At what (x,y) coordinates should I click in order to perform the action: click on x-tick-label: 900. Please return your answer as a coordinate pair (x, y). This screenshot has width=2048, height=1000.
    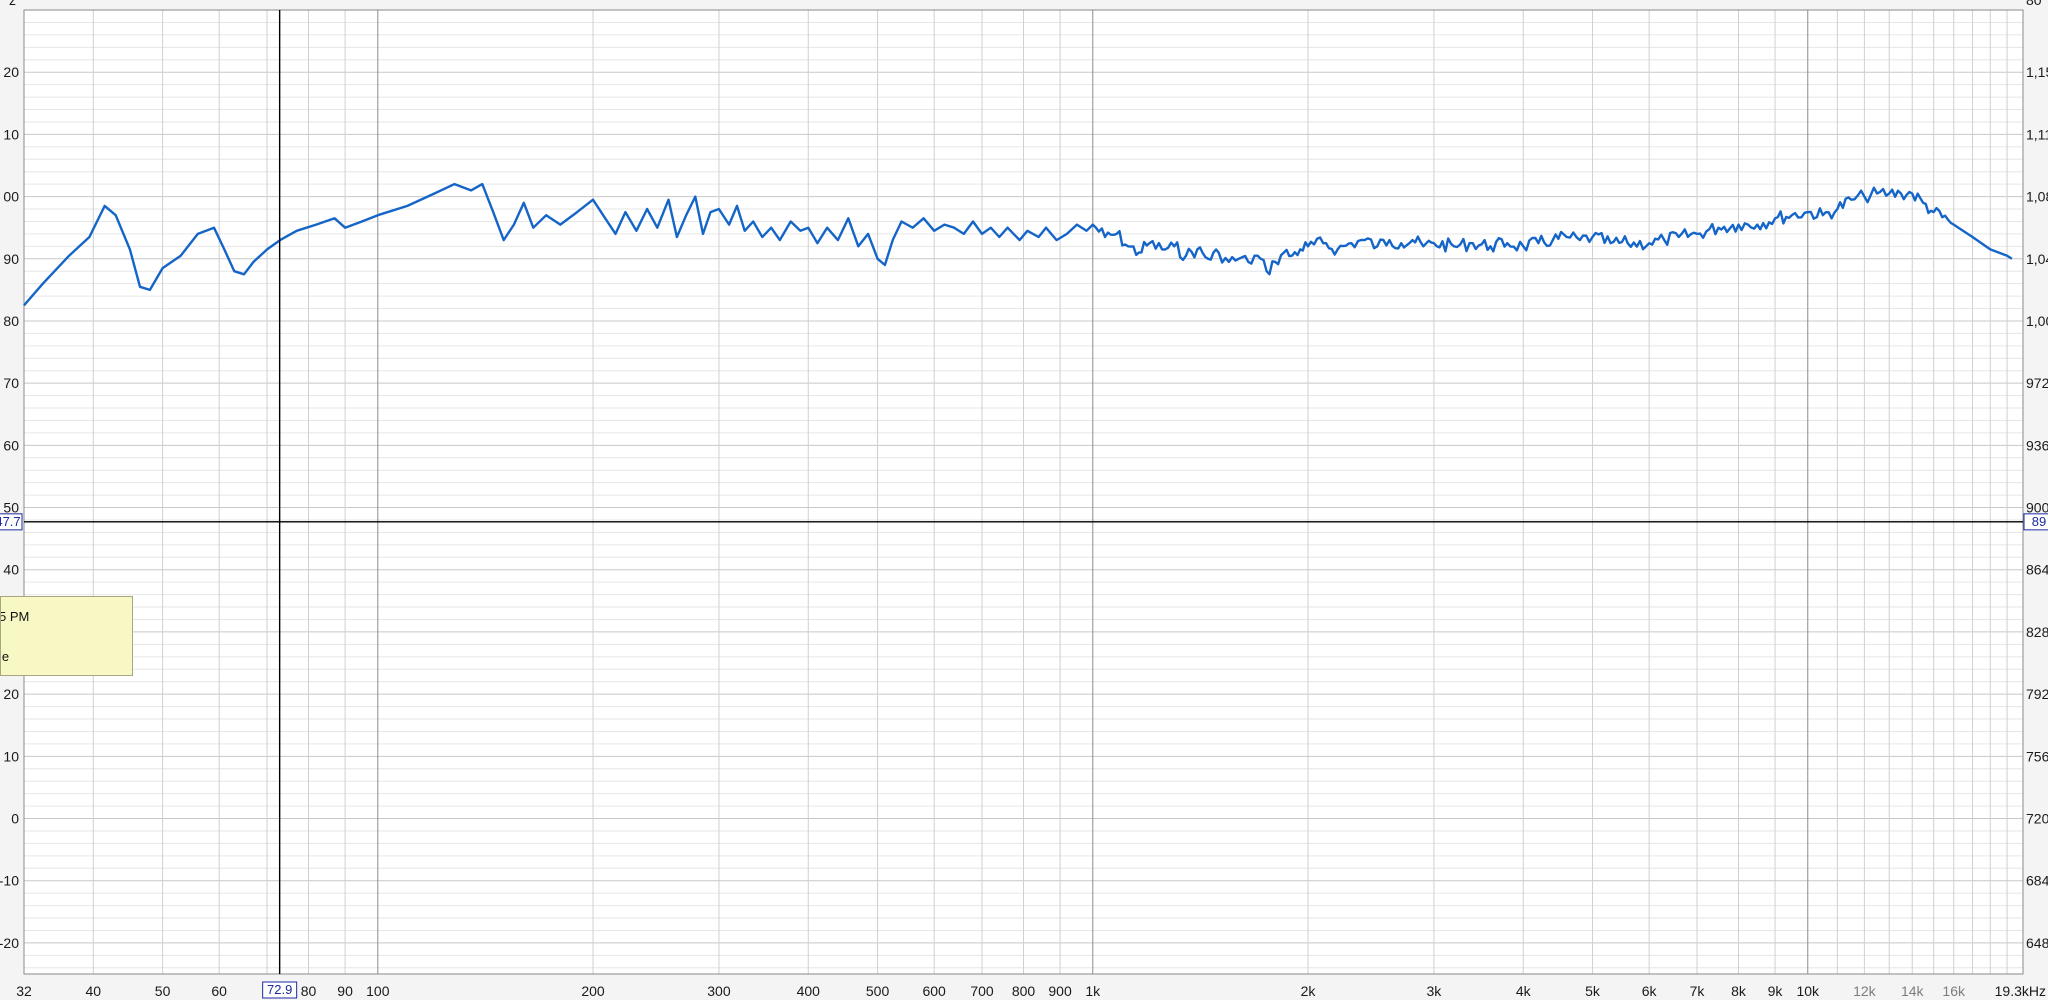
    Looking at the image, I should click on (1060, 991).